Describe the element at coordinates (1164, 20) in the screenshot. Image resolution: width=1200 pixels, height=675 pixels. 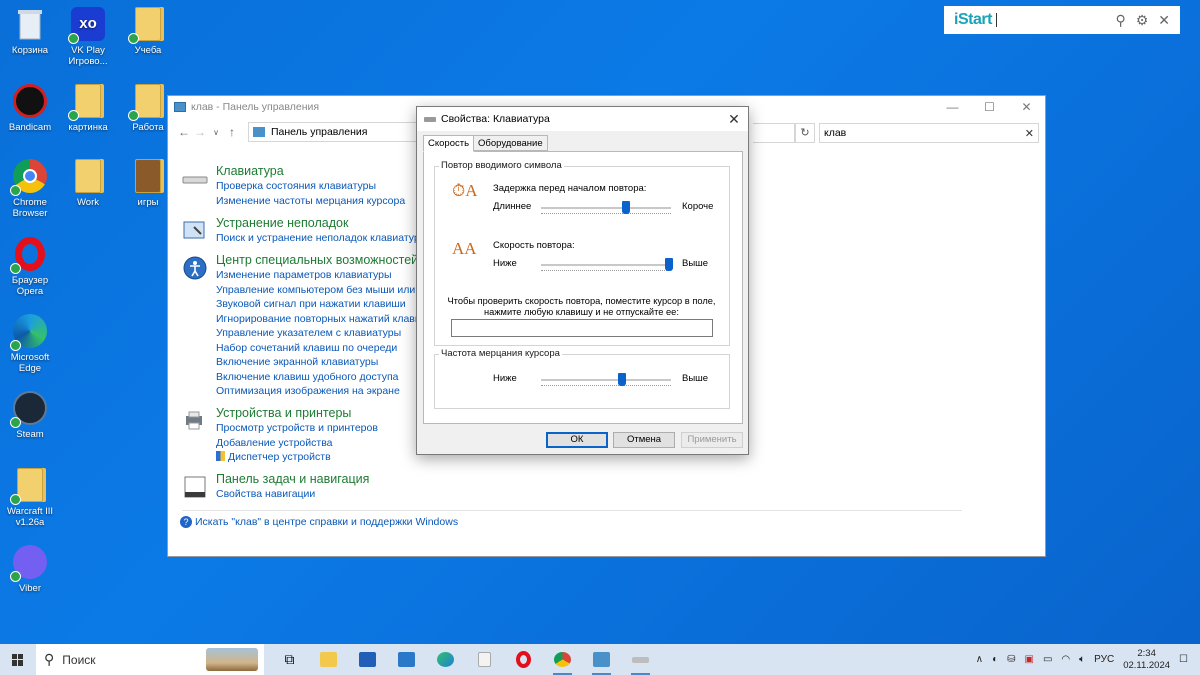
I see `close-icon: ✕` at that location.